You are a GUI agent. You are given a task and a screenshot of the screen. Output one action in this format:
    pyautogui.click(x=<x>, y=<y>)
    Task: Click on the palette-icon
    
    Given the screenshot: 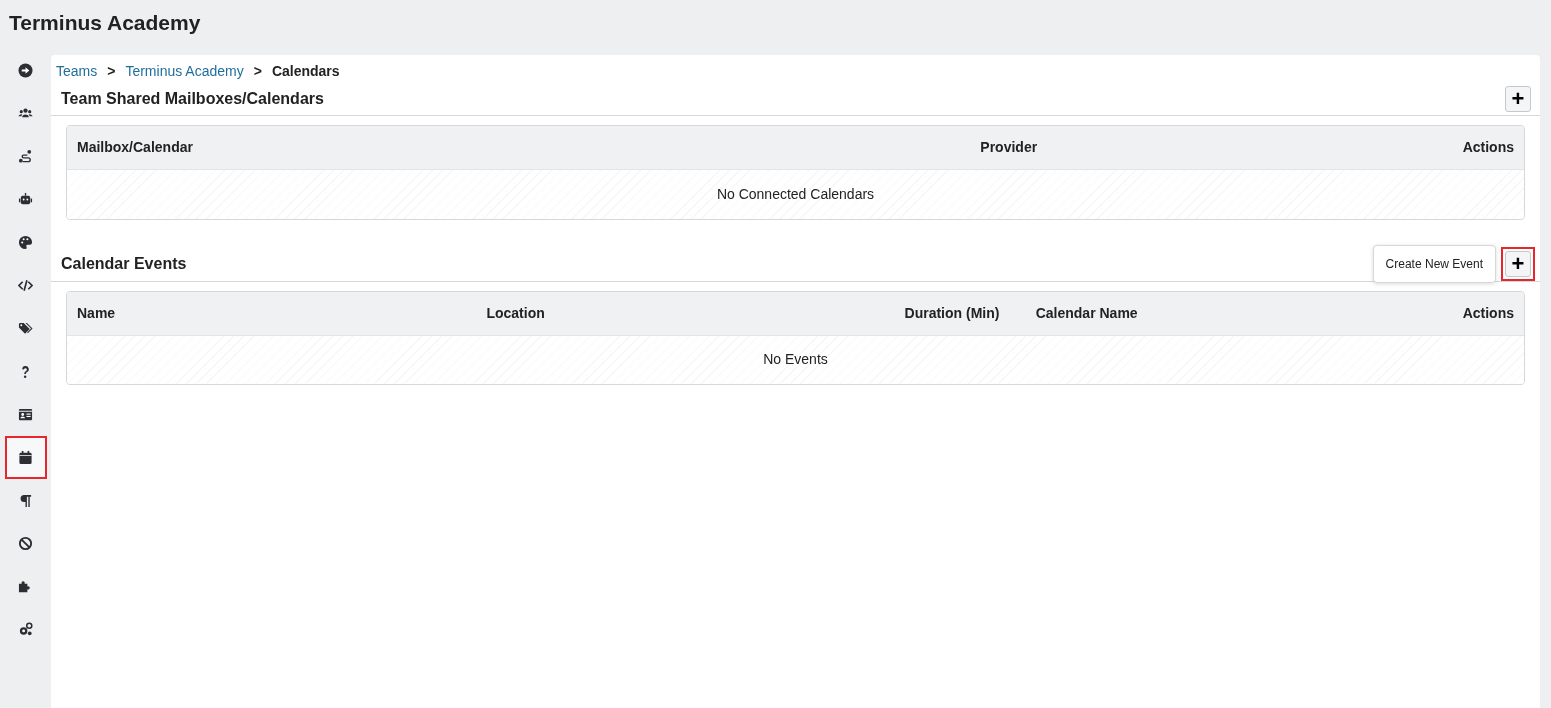 What is the action you would take?
    pyautogui.click(x=25, y=242)
    